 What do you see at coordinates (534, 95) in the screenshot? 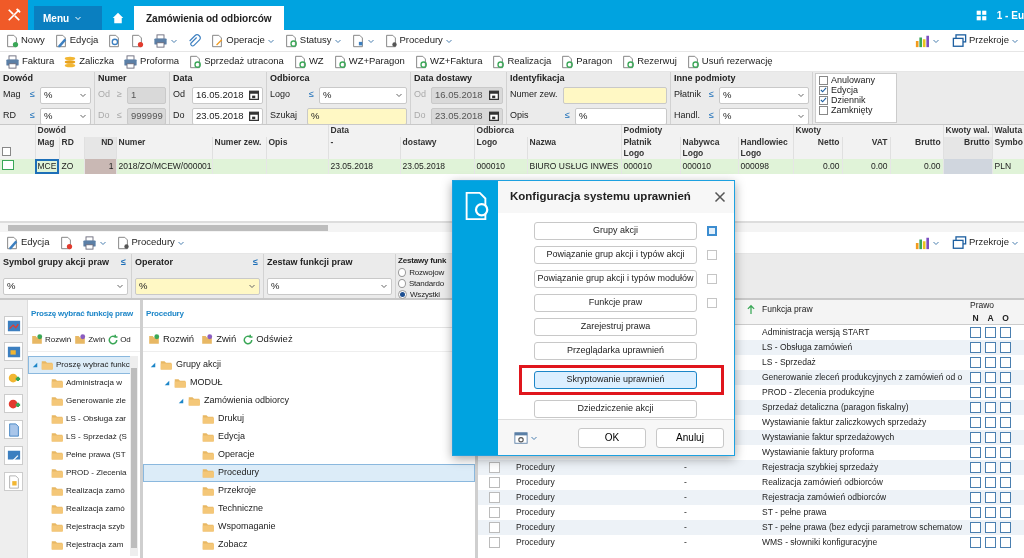
I see `field-label: Numer zew.` at bounding box center [534, 95].